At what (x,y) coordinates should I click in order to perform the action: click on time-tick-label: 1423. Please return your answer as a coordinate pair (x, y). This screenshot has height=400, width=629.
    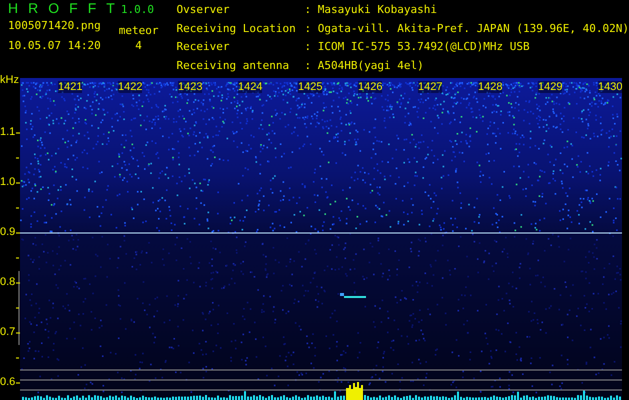
    Looking at the image, I should click on (190, 87).